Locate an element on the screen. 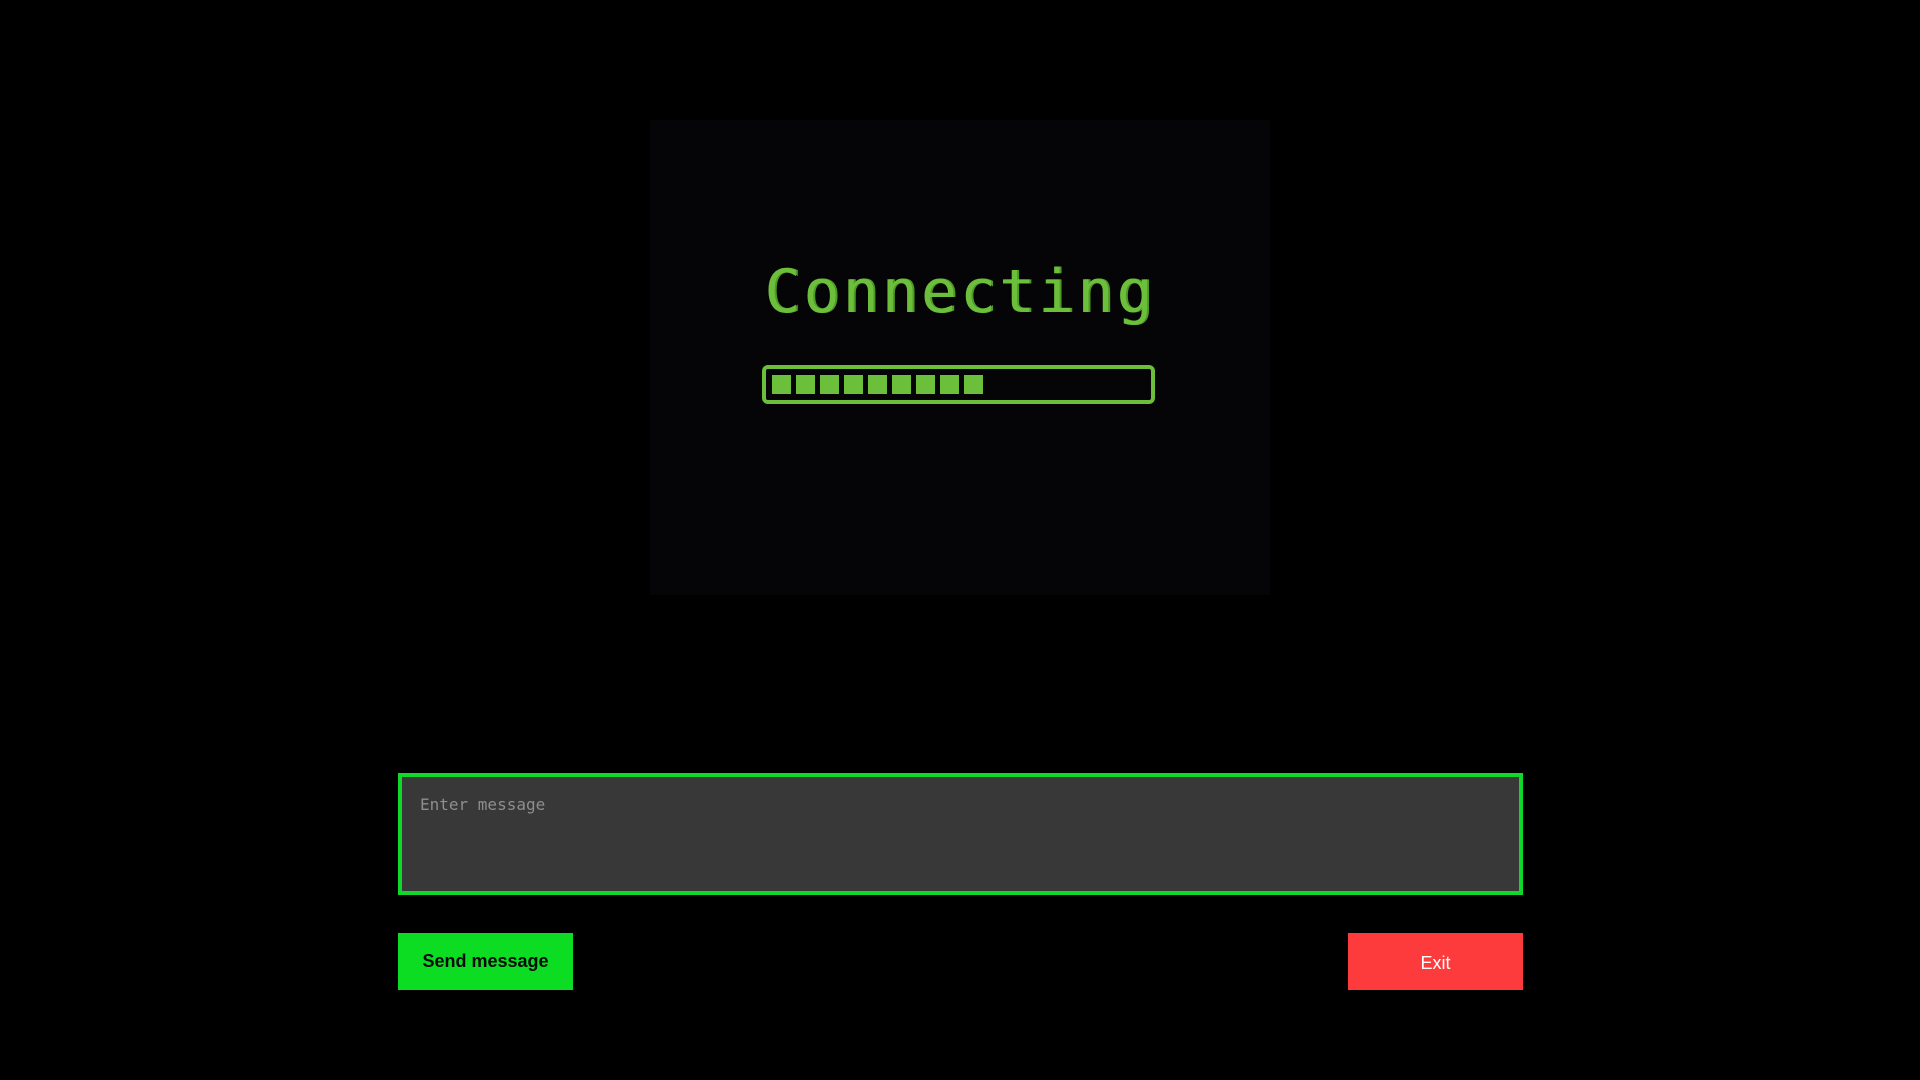  connection-progress-bar is located at coordinates (958, 384).